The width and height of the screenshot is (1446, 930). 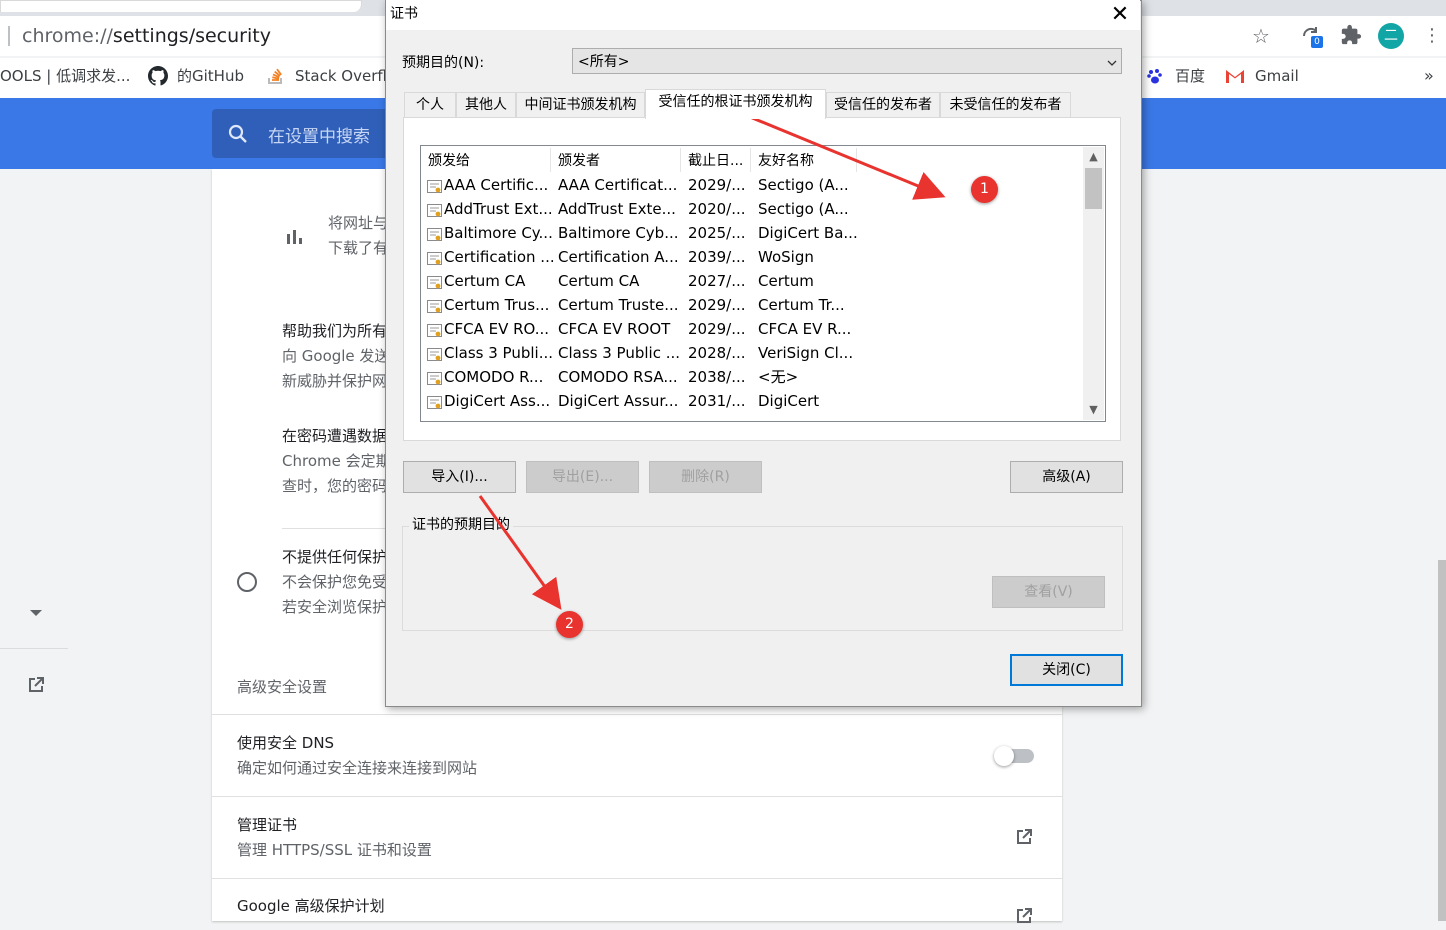 What do you see at coordinates (319, 137) in the screenshot?
I see `search-placeholder: 在设置中搜索` at bounding box center [319, 137].